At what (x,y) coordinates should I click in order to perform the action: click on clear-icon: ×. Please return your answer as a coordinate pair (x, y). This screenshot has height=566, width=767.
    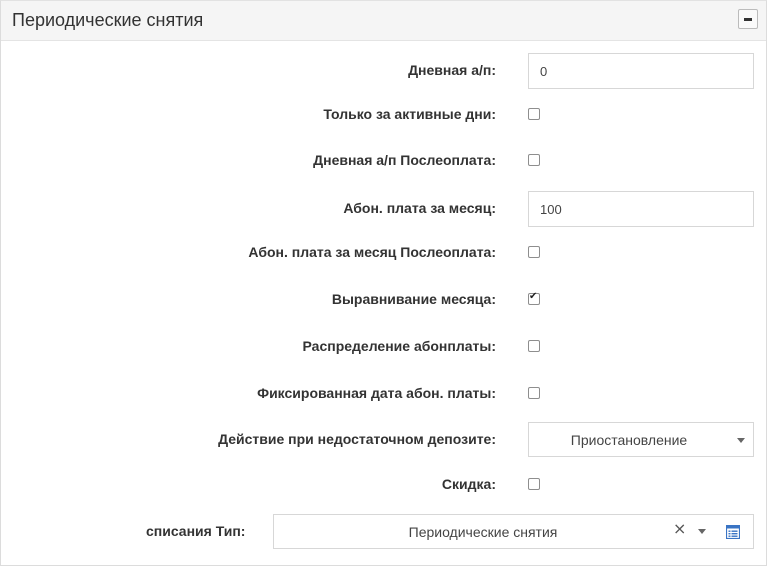
    Looking at the image, I should click on (679, 528).